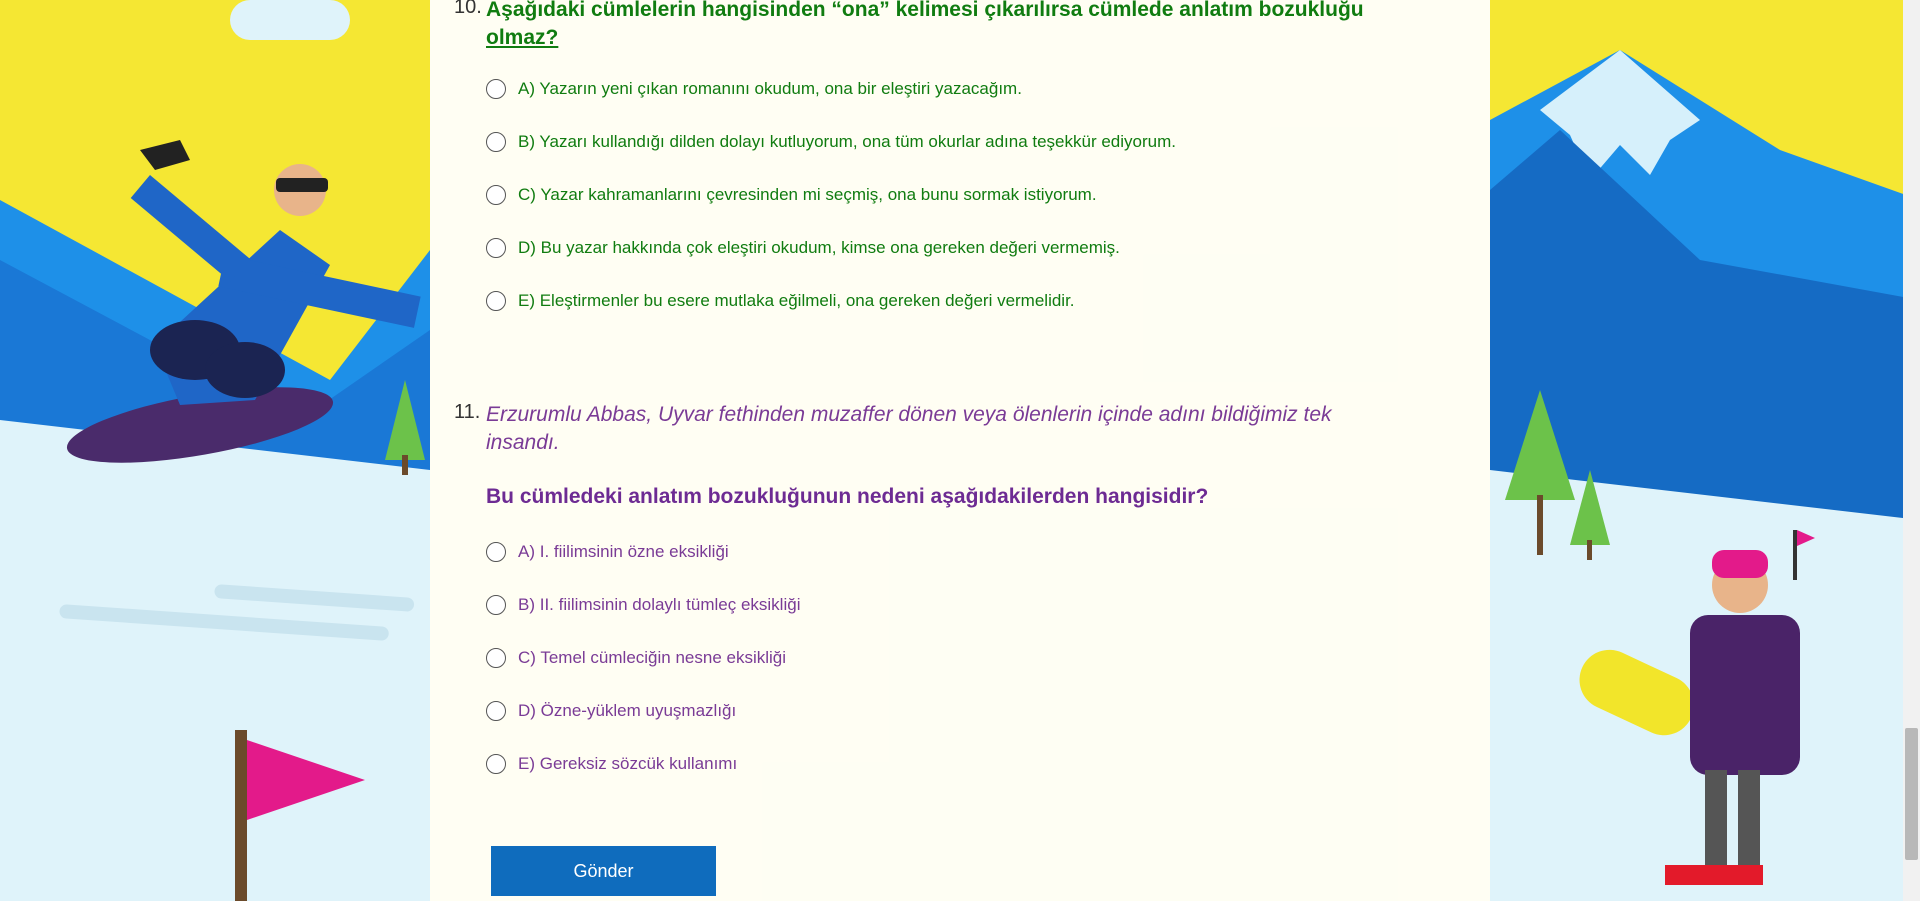 The width and height of the screenshot is (1920, 901). I want to click on q11-option-e: E) Gereksiz sözcük kullanımı, so click(611, 764).